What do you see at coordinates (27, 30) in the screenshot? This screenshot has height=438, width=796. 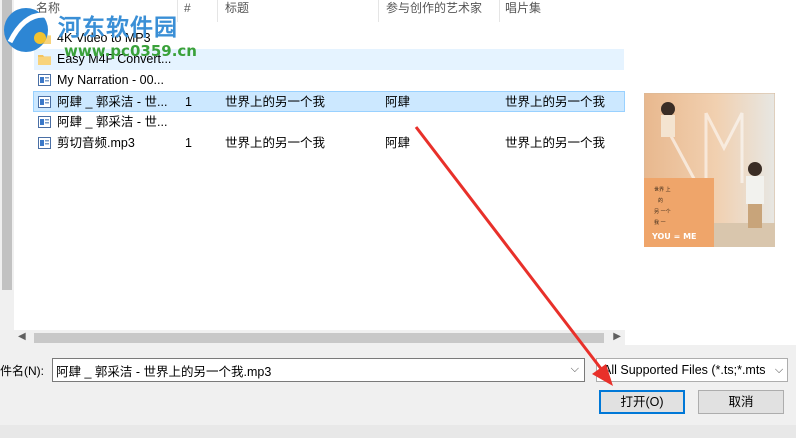 I see `watermark-logo-icon` at bounding box center [27, 30].